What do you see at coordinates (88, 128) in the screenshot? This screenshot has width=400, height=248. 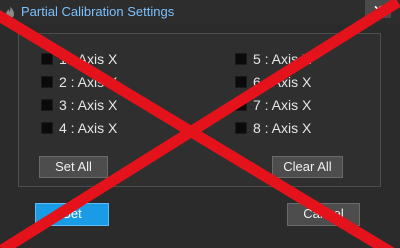 I see `axis-4-label: 4 : Axis X` at bounding box center [88, 128].